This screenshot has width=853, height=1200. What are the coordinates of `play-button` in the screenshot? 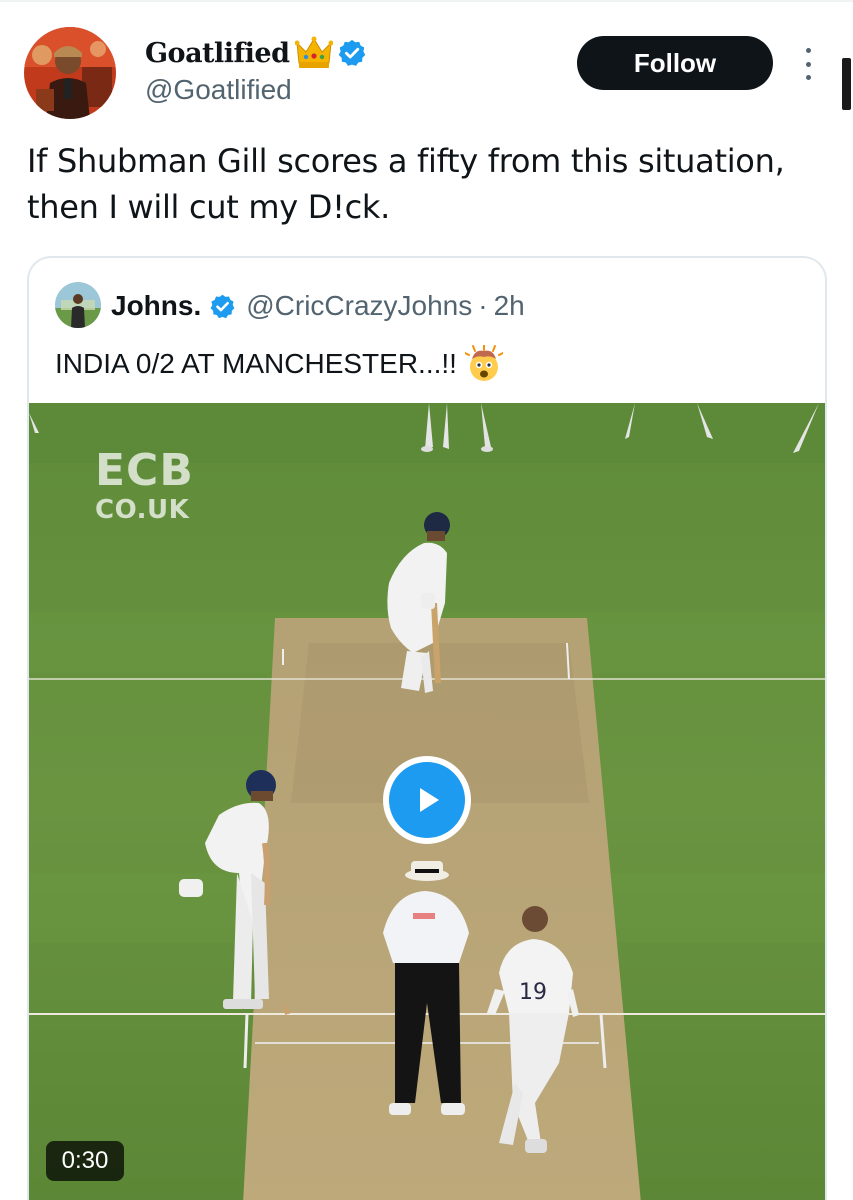 It's located at (427, 800).